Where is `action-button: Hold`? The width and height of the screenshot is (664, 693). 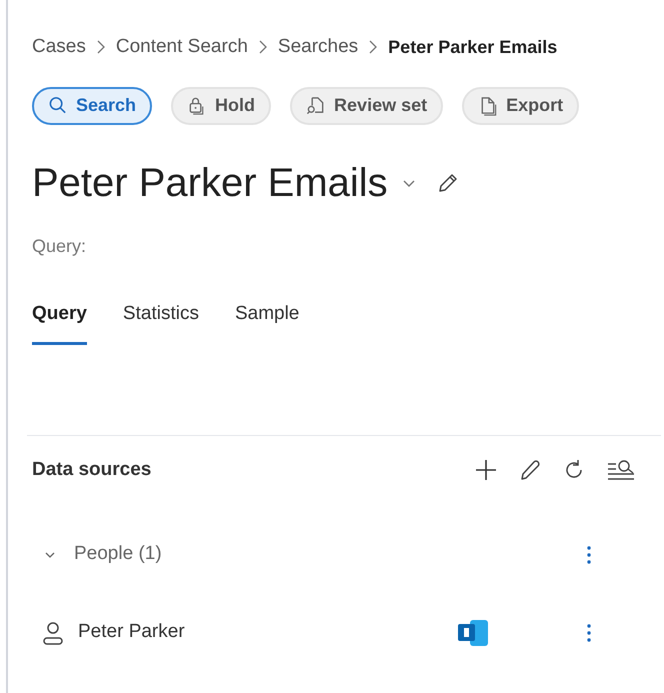 action-button: Hold is located at coordinates (221, 105).